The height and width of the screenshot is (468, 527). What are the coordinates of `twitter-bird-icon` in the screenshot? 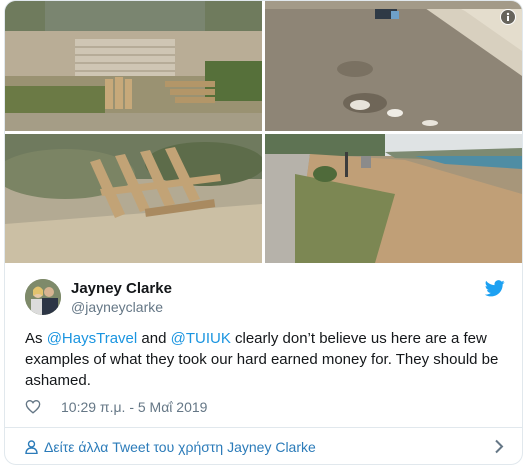 It's located at (495, 288).